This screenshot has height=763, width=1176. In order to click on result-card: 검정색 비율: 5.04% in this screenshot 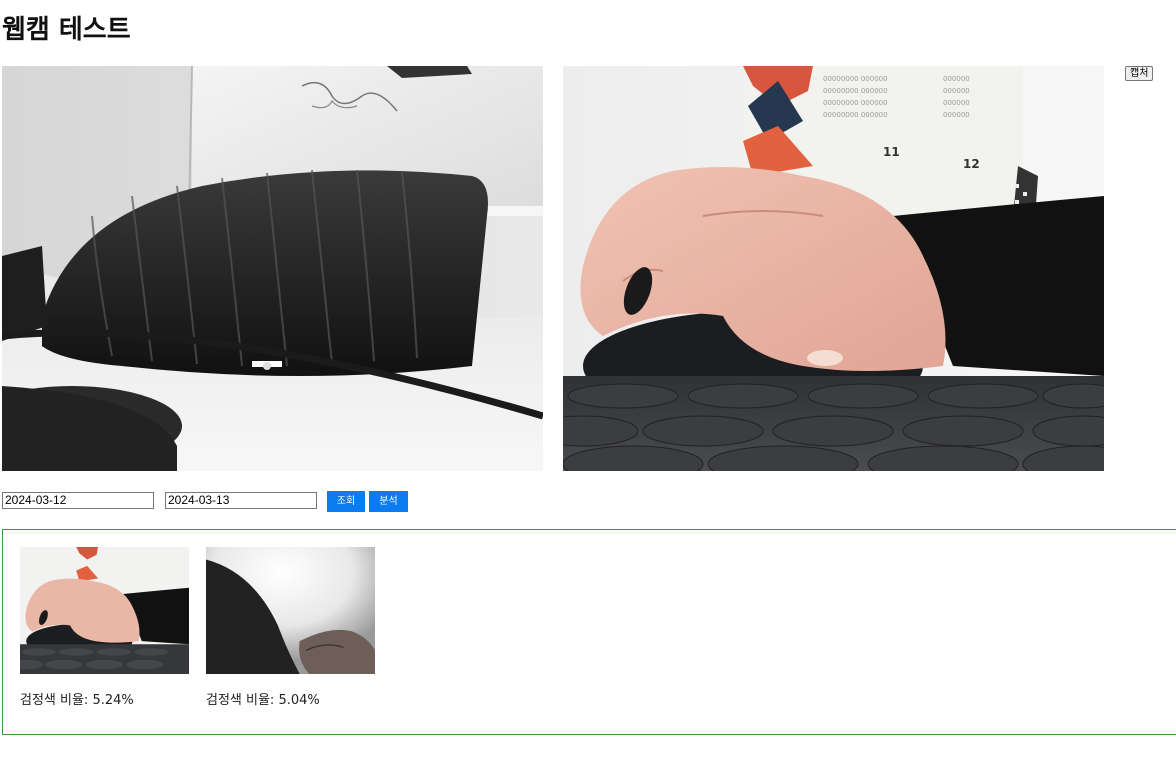, I will do `click(290, 627)`.